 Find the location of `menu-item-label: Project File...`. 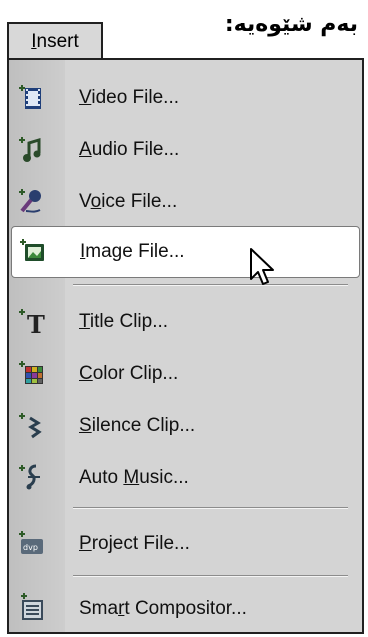

menu-item-label: Project File... is located at coordinates (134, 543).